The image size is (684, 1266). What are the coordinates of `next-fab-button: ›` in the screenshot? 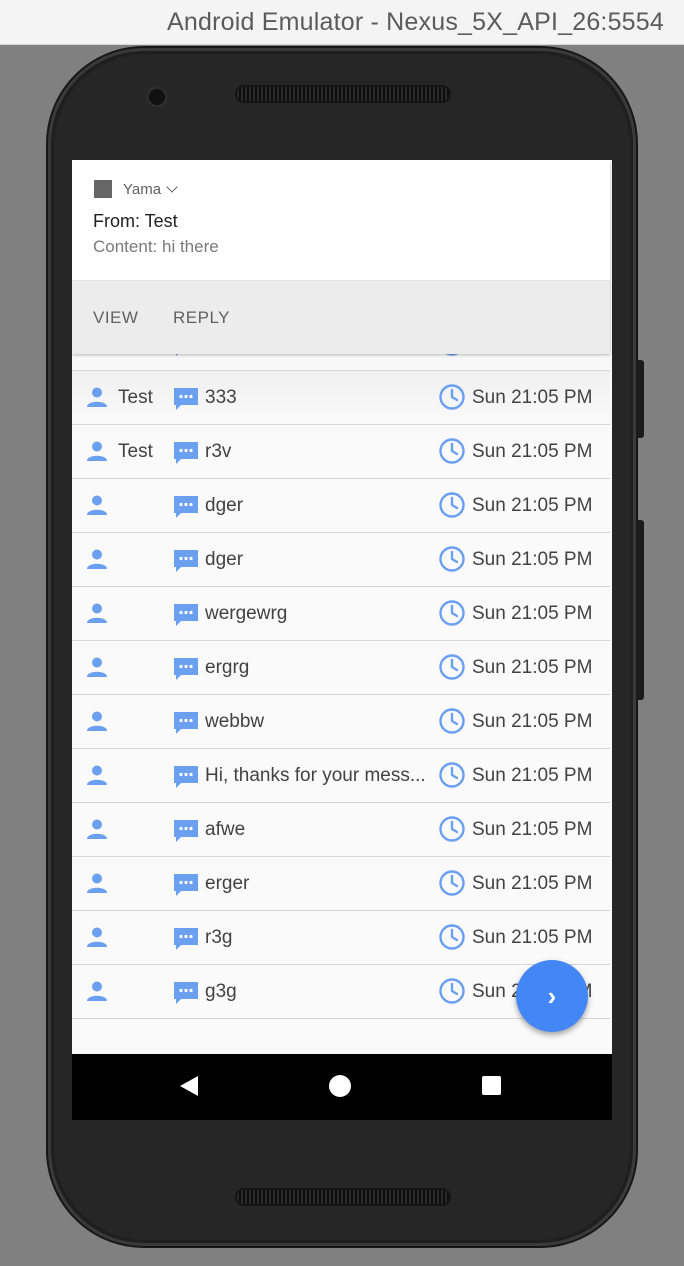 It's located at (552, 996).